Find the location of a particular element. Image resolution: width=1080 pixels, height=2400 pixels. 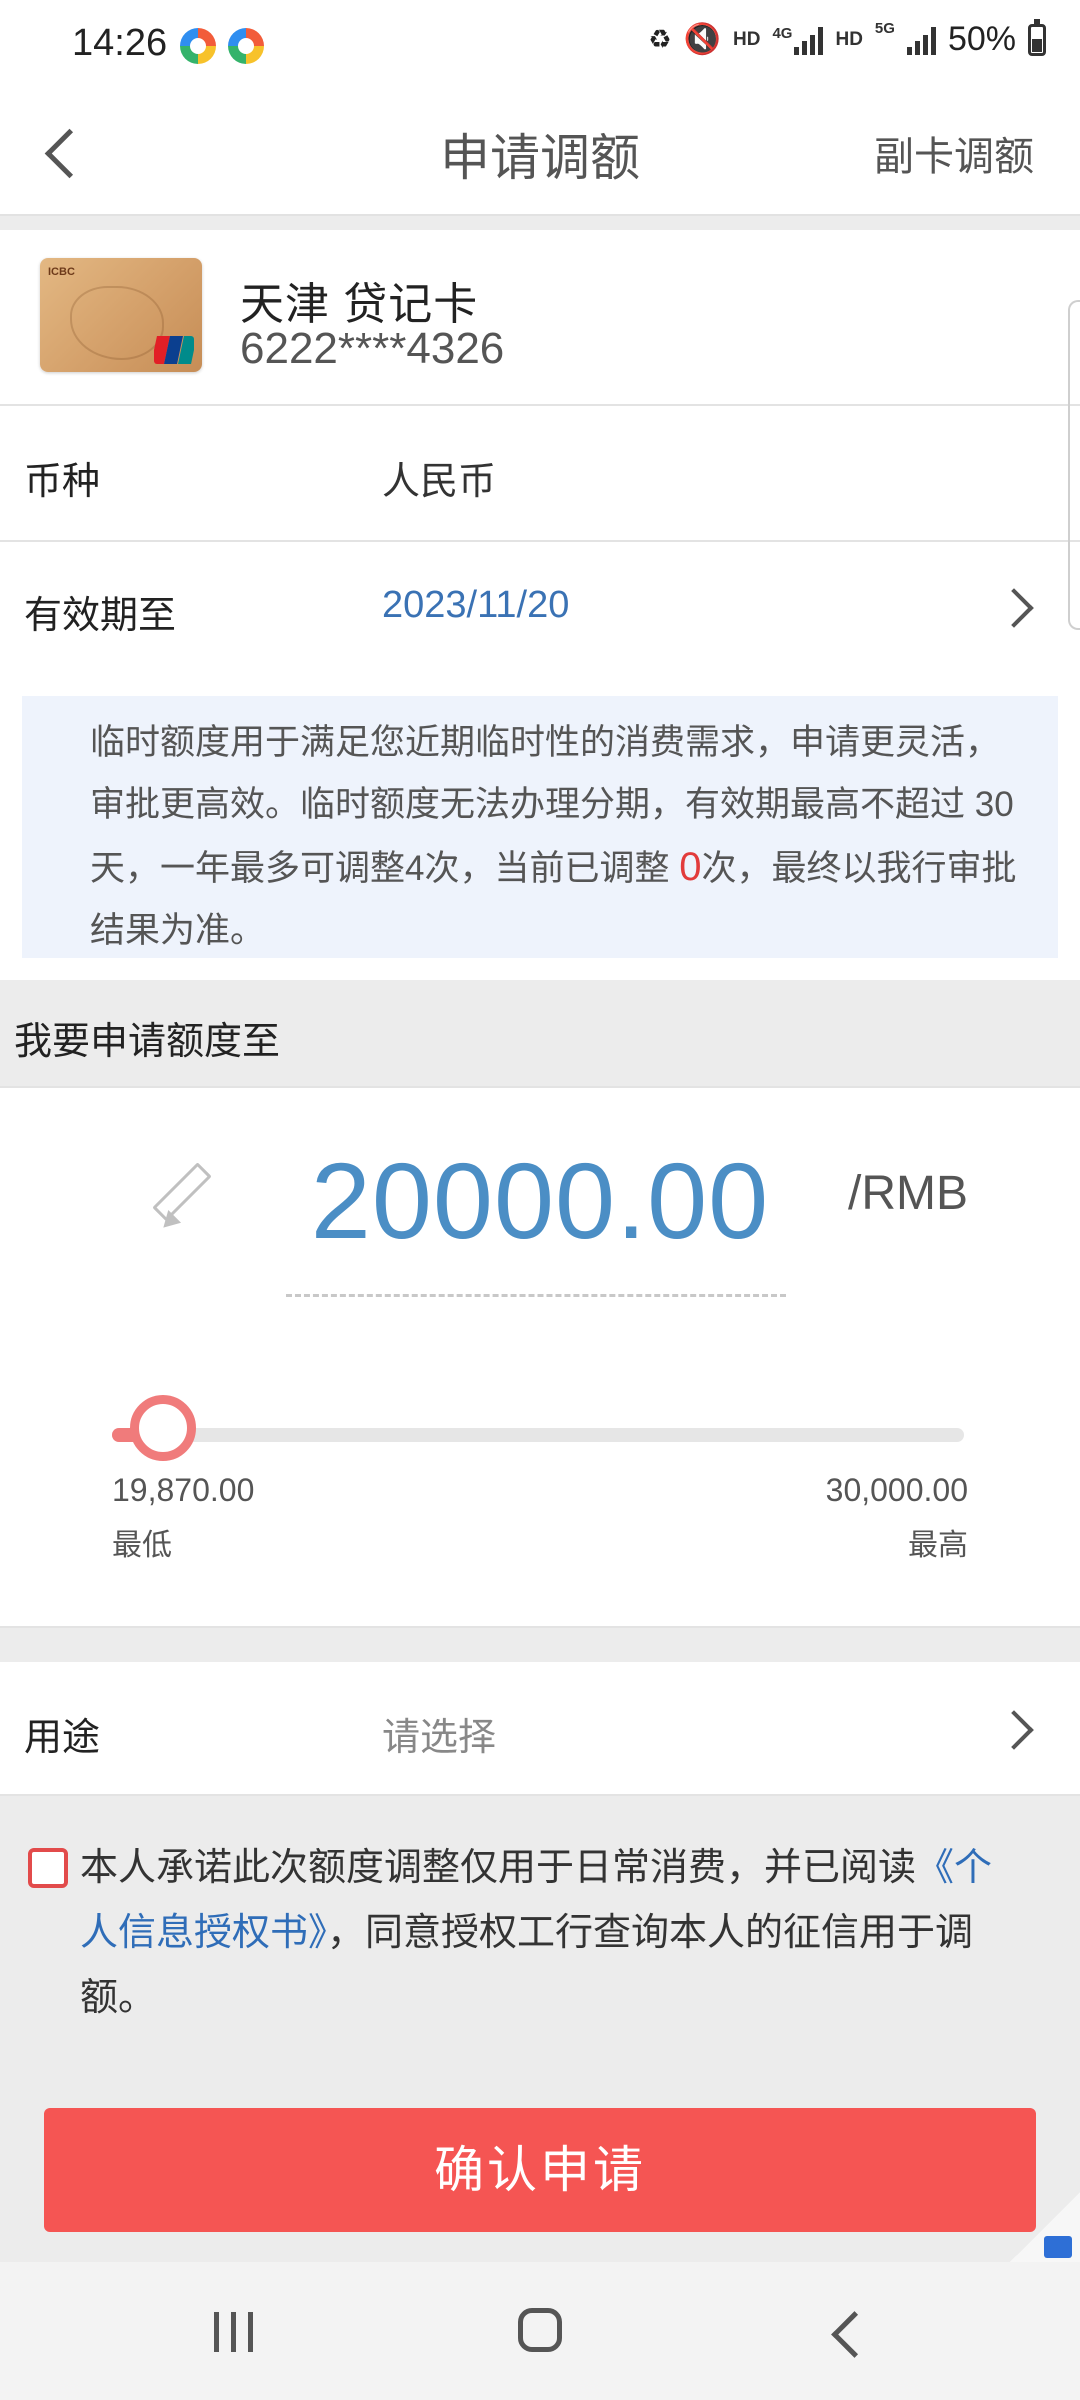

slider-thumb is located at coordinates (162, 1428).